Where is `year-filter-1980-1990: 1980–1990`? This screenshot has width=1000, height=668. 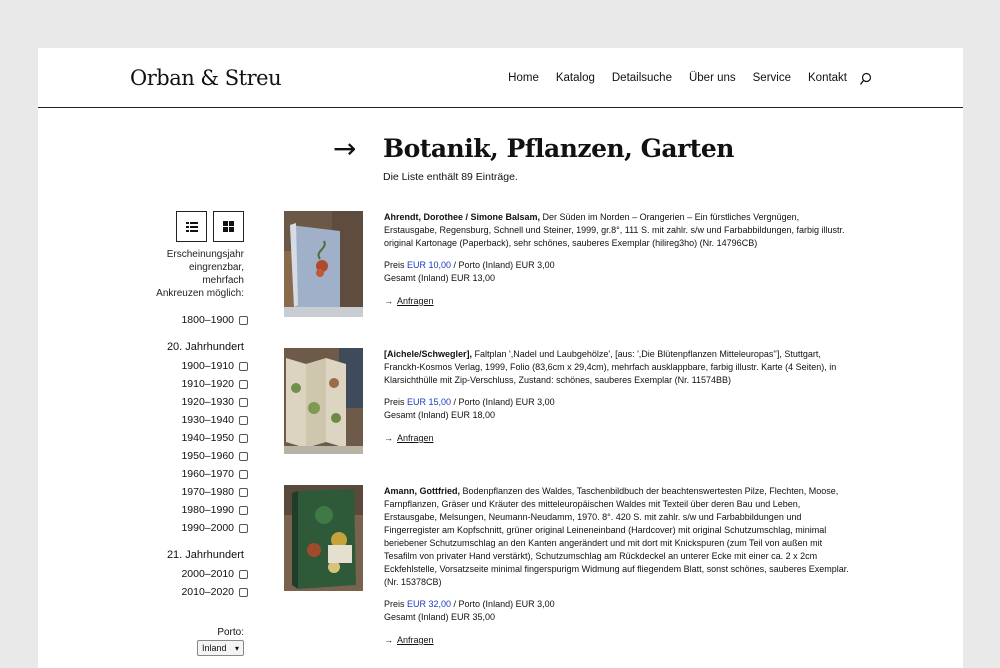 year-filter-1980-1990: 1980–1990 is located at coordinates (198, 510).